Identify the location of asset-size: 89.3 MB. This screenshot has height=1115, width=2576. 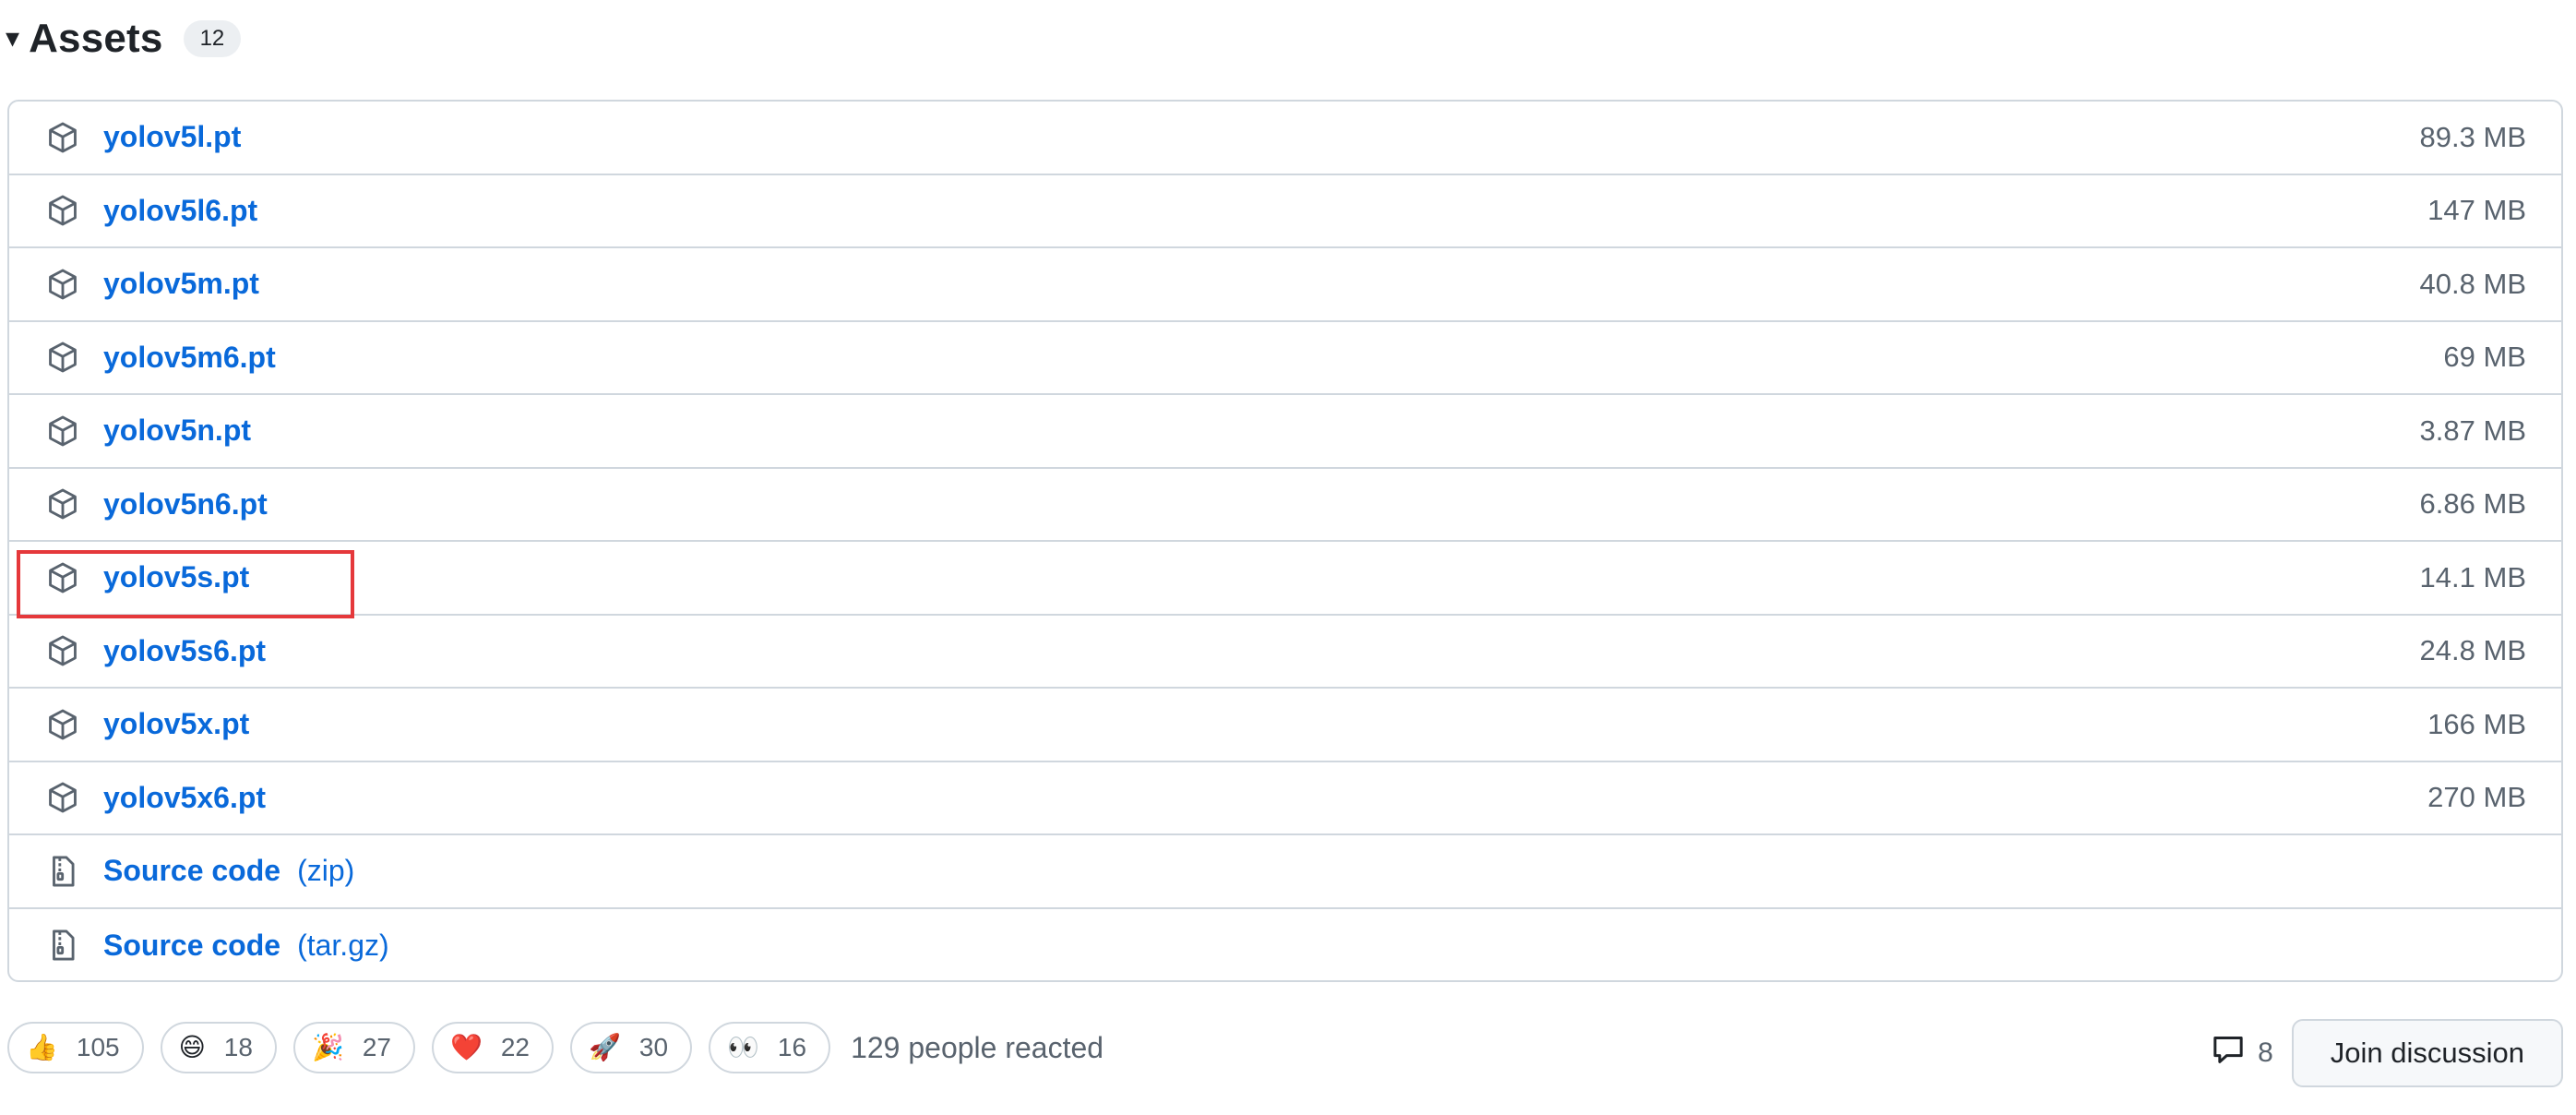
(2472, 136).